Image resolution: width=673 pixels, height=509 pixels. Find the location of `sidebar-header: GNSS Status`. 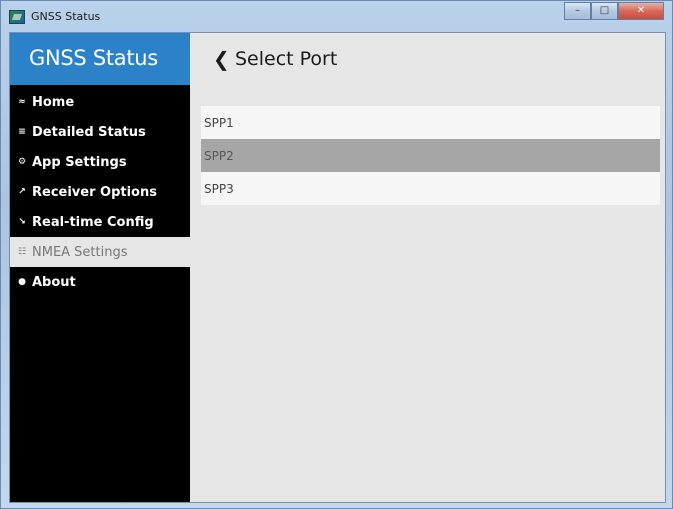

sidebar-header: GNSS Status is located at coordinates (100, 59).